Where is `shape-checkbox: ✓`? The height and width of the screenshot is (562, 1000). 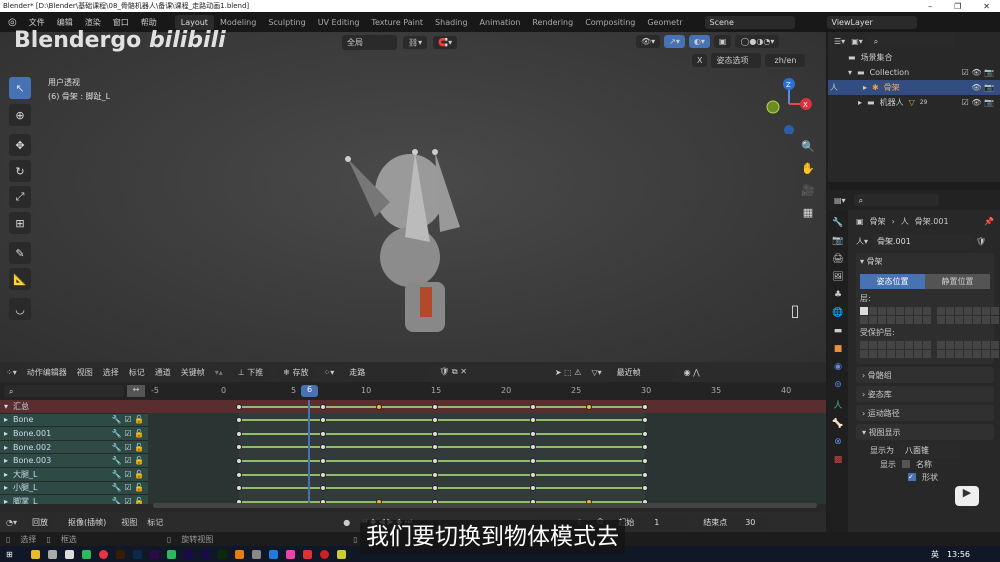
shape-checkbox: ✓ is located at coordinates (912, 477).